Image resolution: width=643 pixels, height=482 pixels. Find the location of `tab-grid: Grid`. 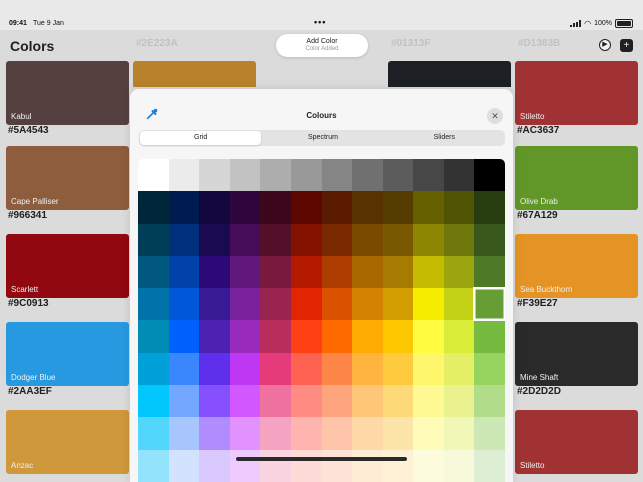

tab-grid: Grid is located at coordinates (201, 138).